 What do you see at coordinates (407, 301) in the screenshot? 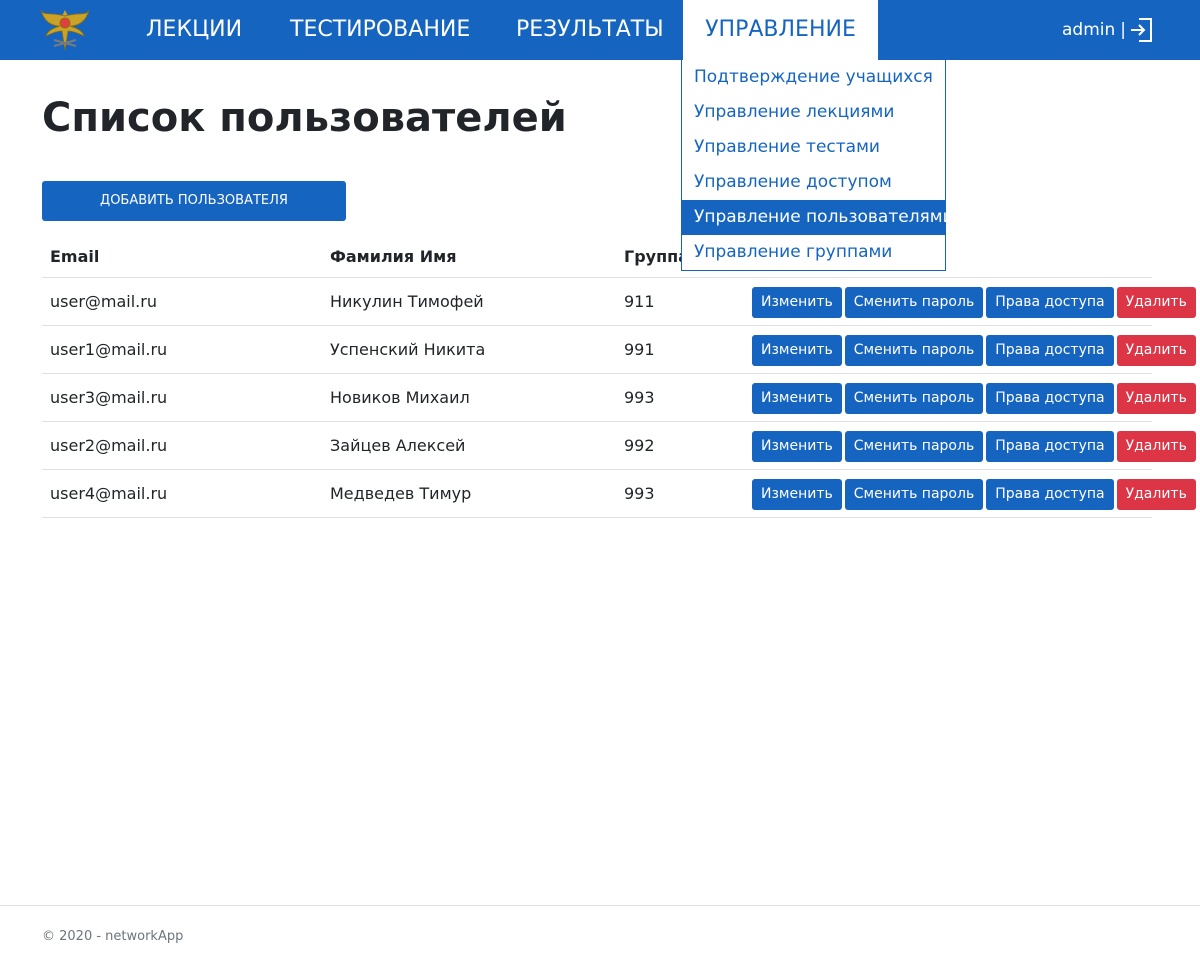
I see `cell-name: Никулин Тимофей` at bounding box center [407, 301].